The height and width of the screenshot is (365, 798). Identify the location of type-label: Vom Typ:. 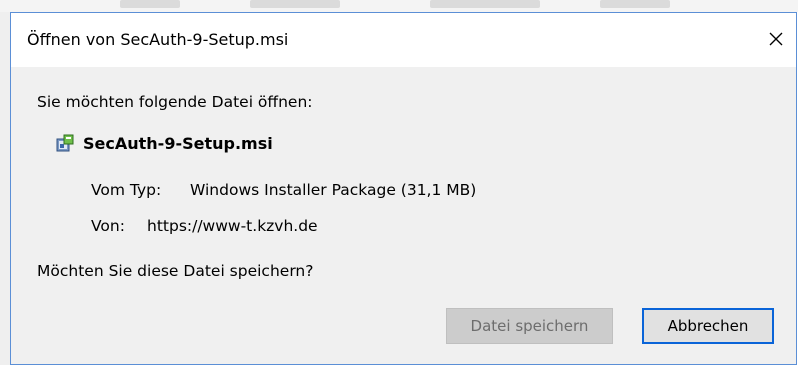
(126, 190).